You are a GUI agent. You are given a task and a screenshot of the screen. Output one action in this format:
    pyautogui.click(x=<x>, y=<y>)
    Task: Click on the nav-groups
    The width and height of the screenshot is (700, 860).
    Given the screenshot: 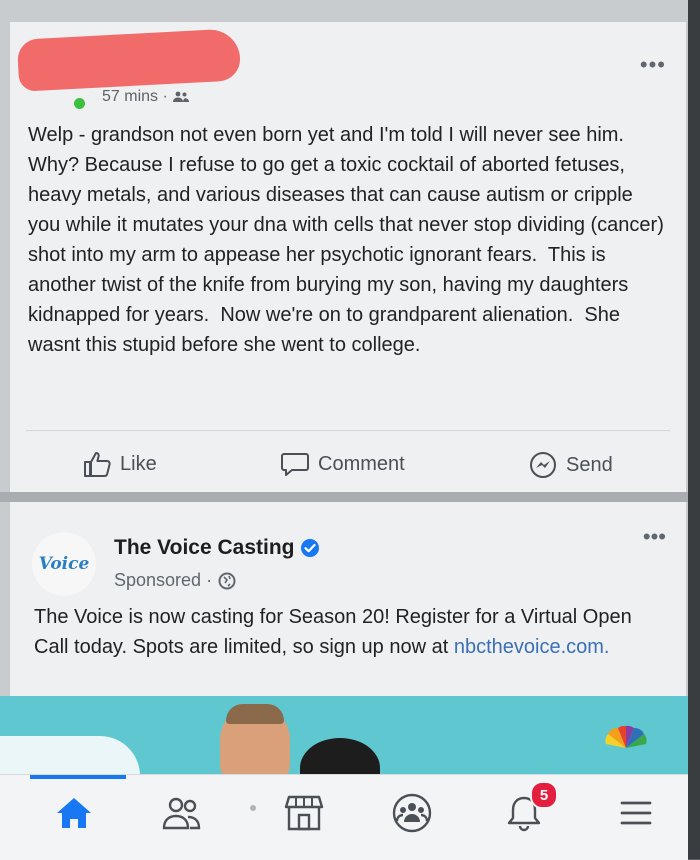 What is the action you would take?
    pyautogui.click(x=412, y=813)
    